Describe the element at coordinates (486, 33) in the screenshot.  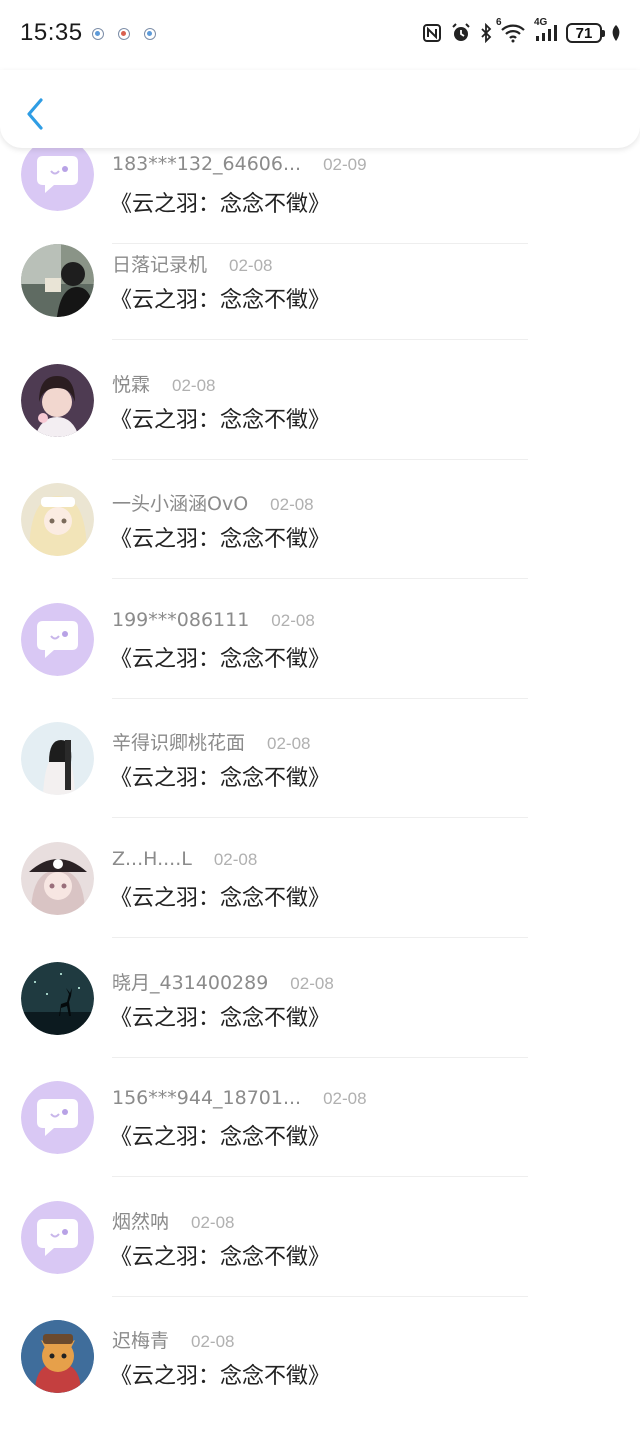
I see `bluetooth-icon` at that location.